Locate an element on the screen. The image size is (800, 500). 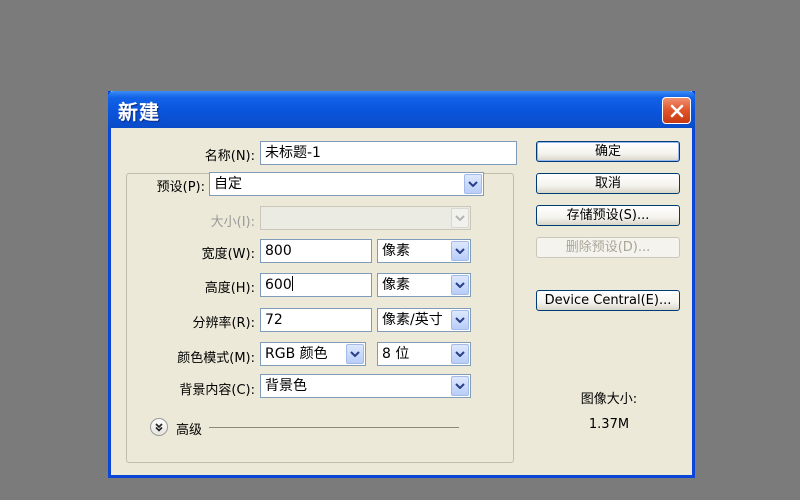
height-label: 高度(H): is located at coordinates (229, 288).